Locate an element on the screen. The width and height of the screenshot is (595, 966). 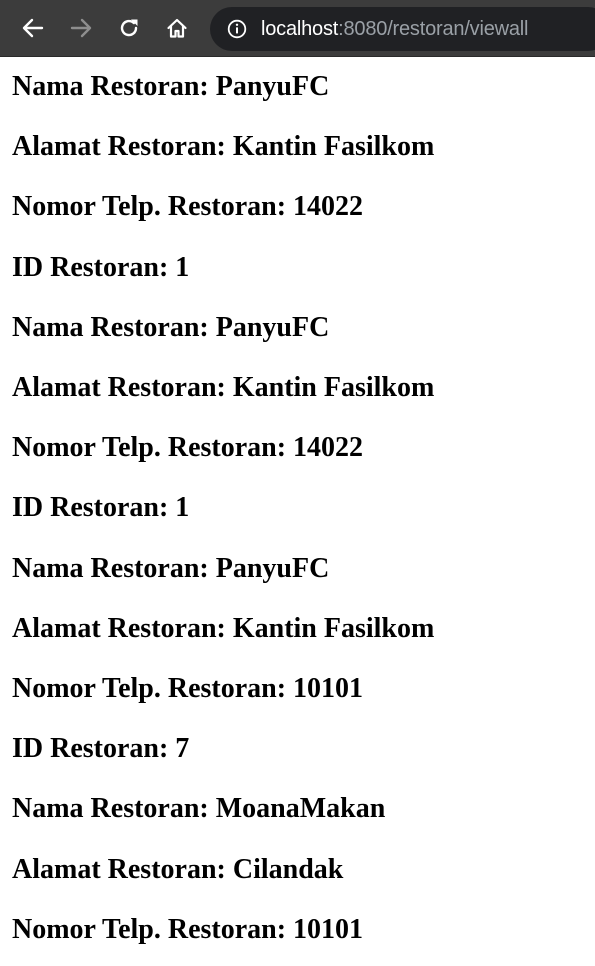
url-path: :8080/restoran/viewall is located at coordinates (433, 29).